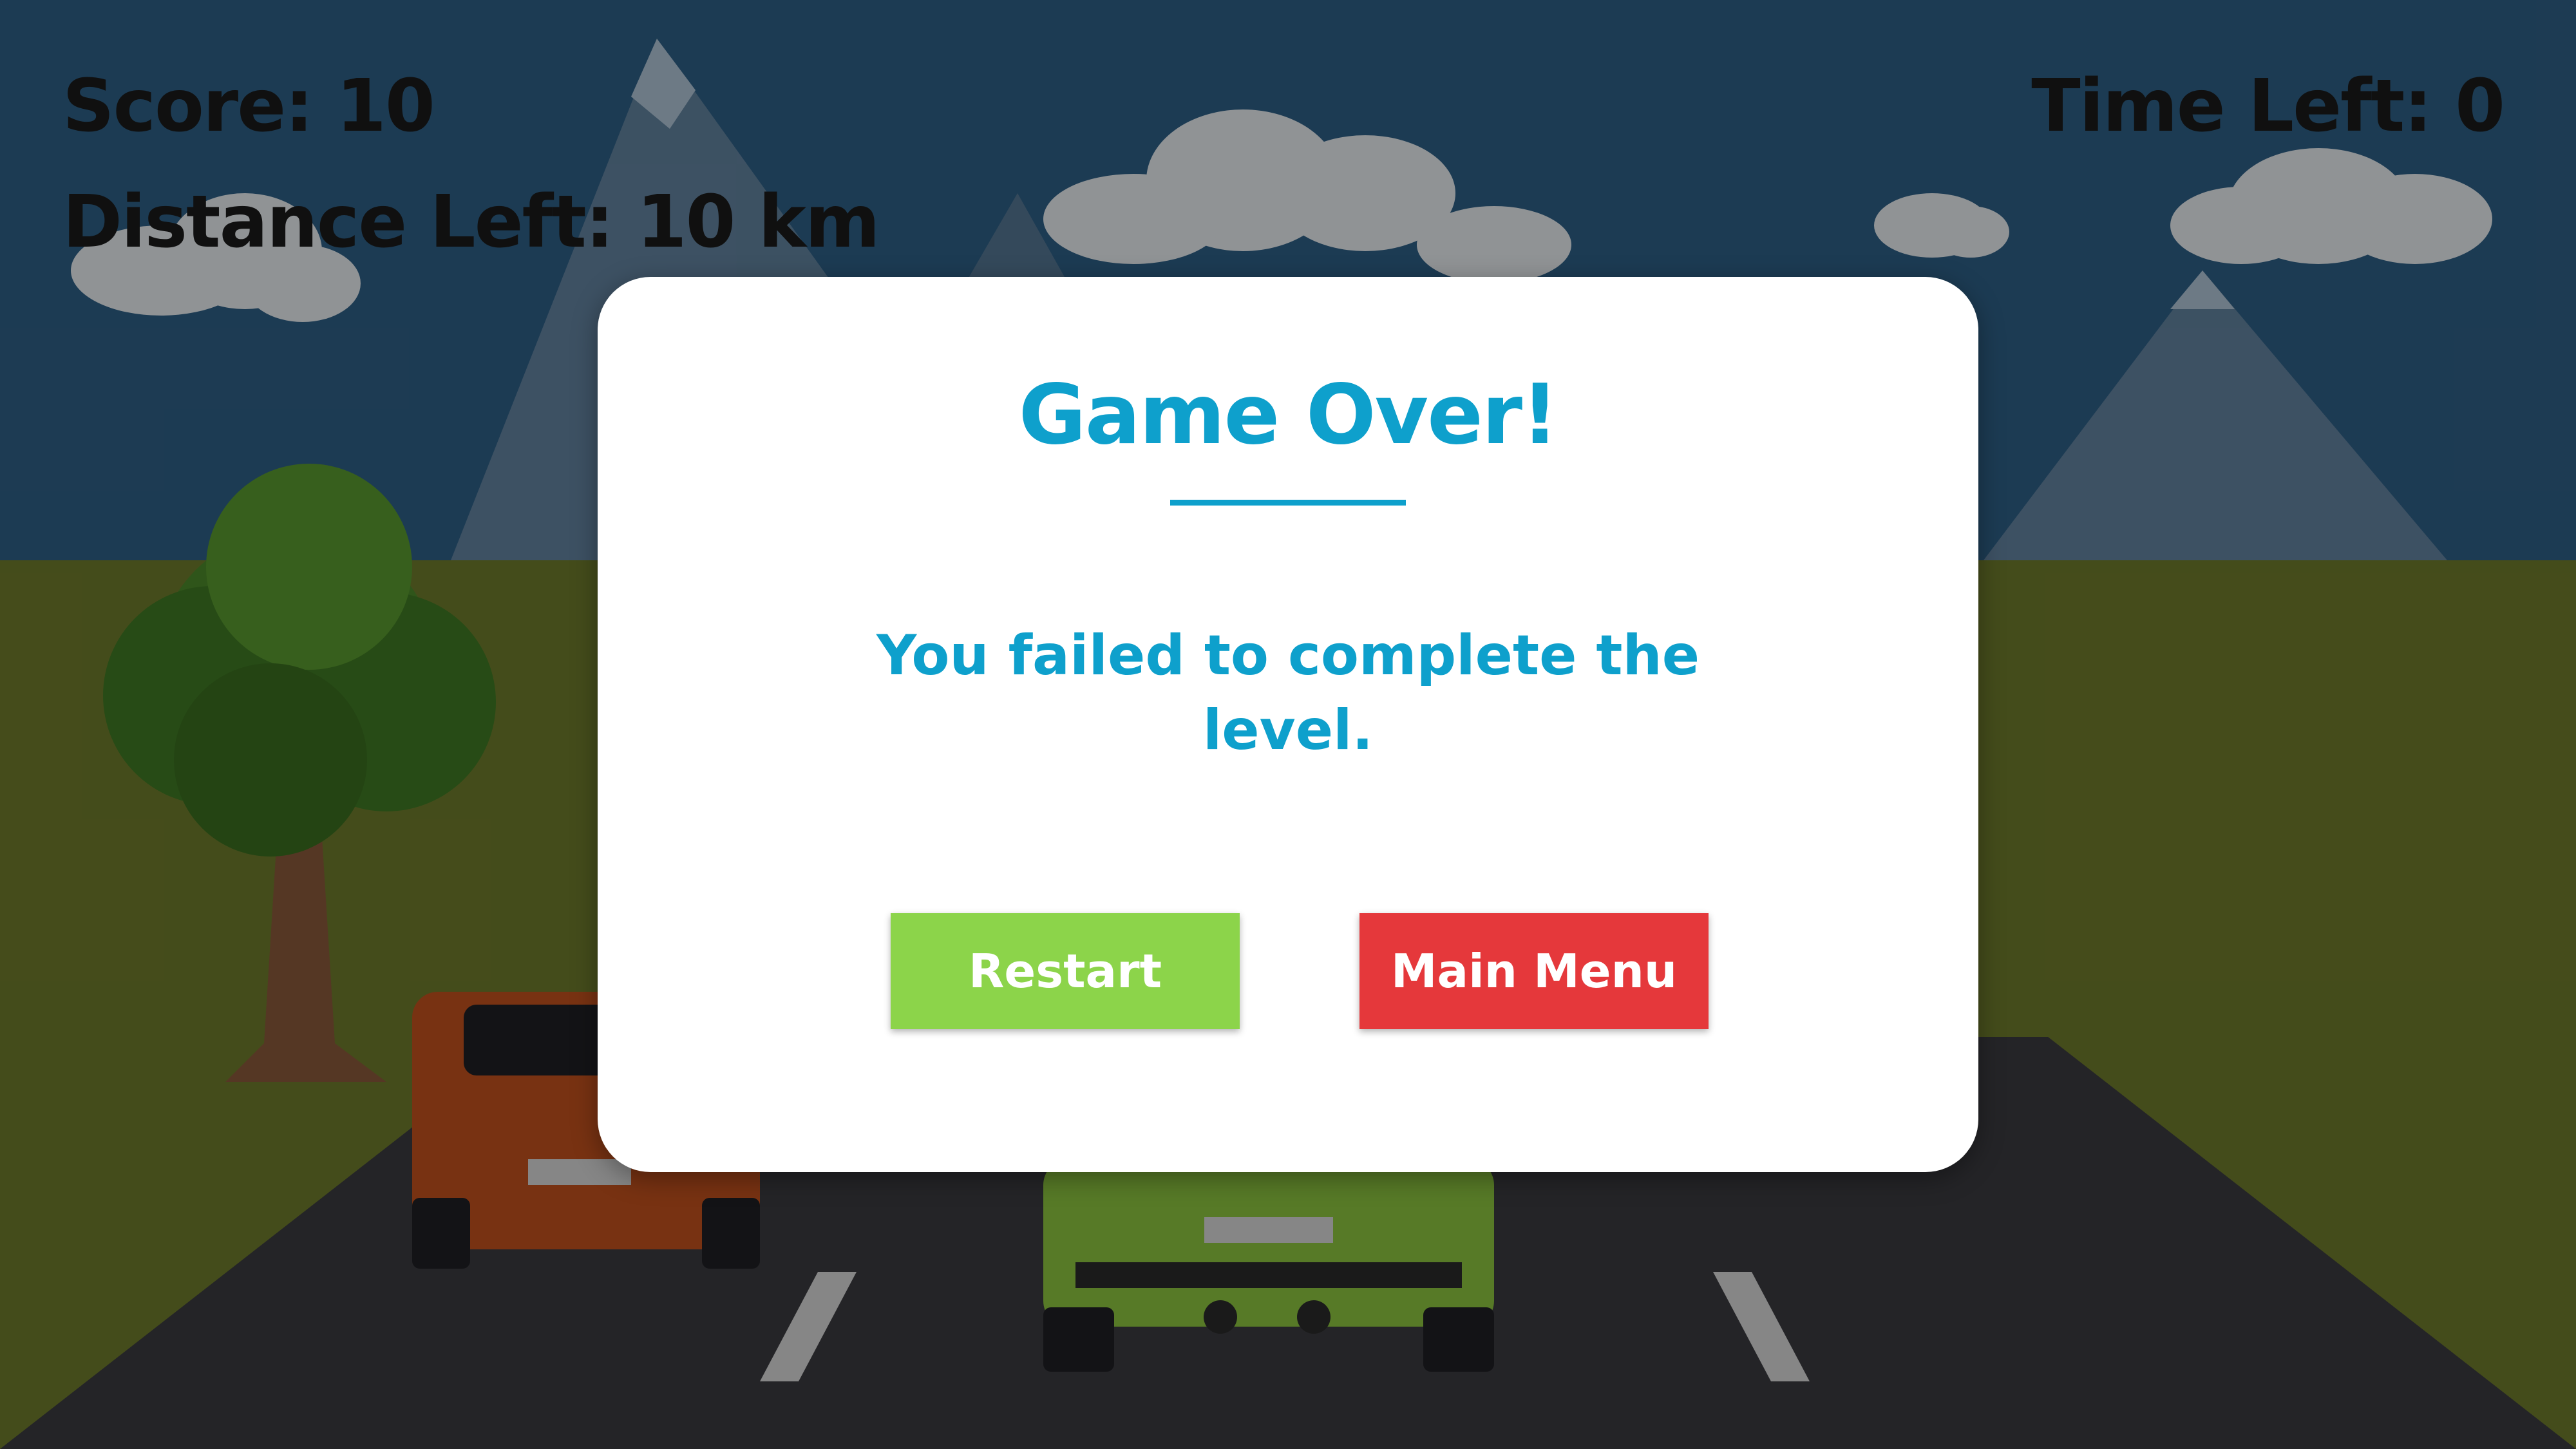 This screenshot has width=2576, height=1449. I want to click on title-divider, so click(1288, 503).